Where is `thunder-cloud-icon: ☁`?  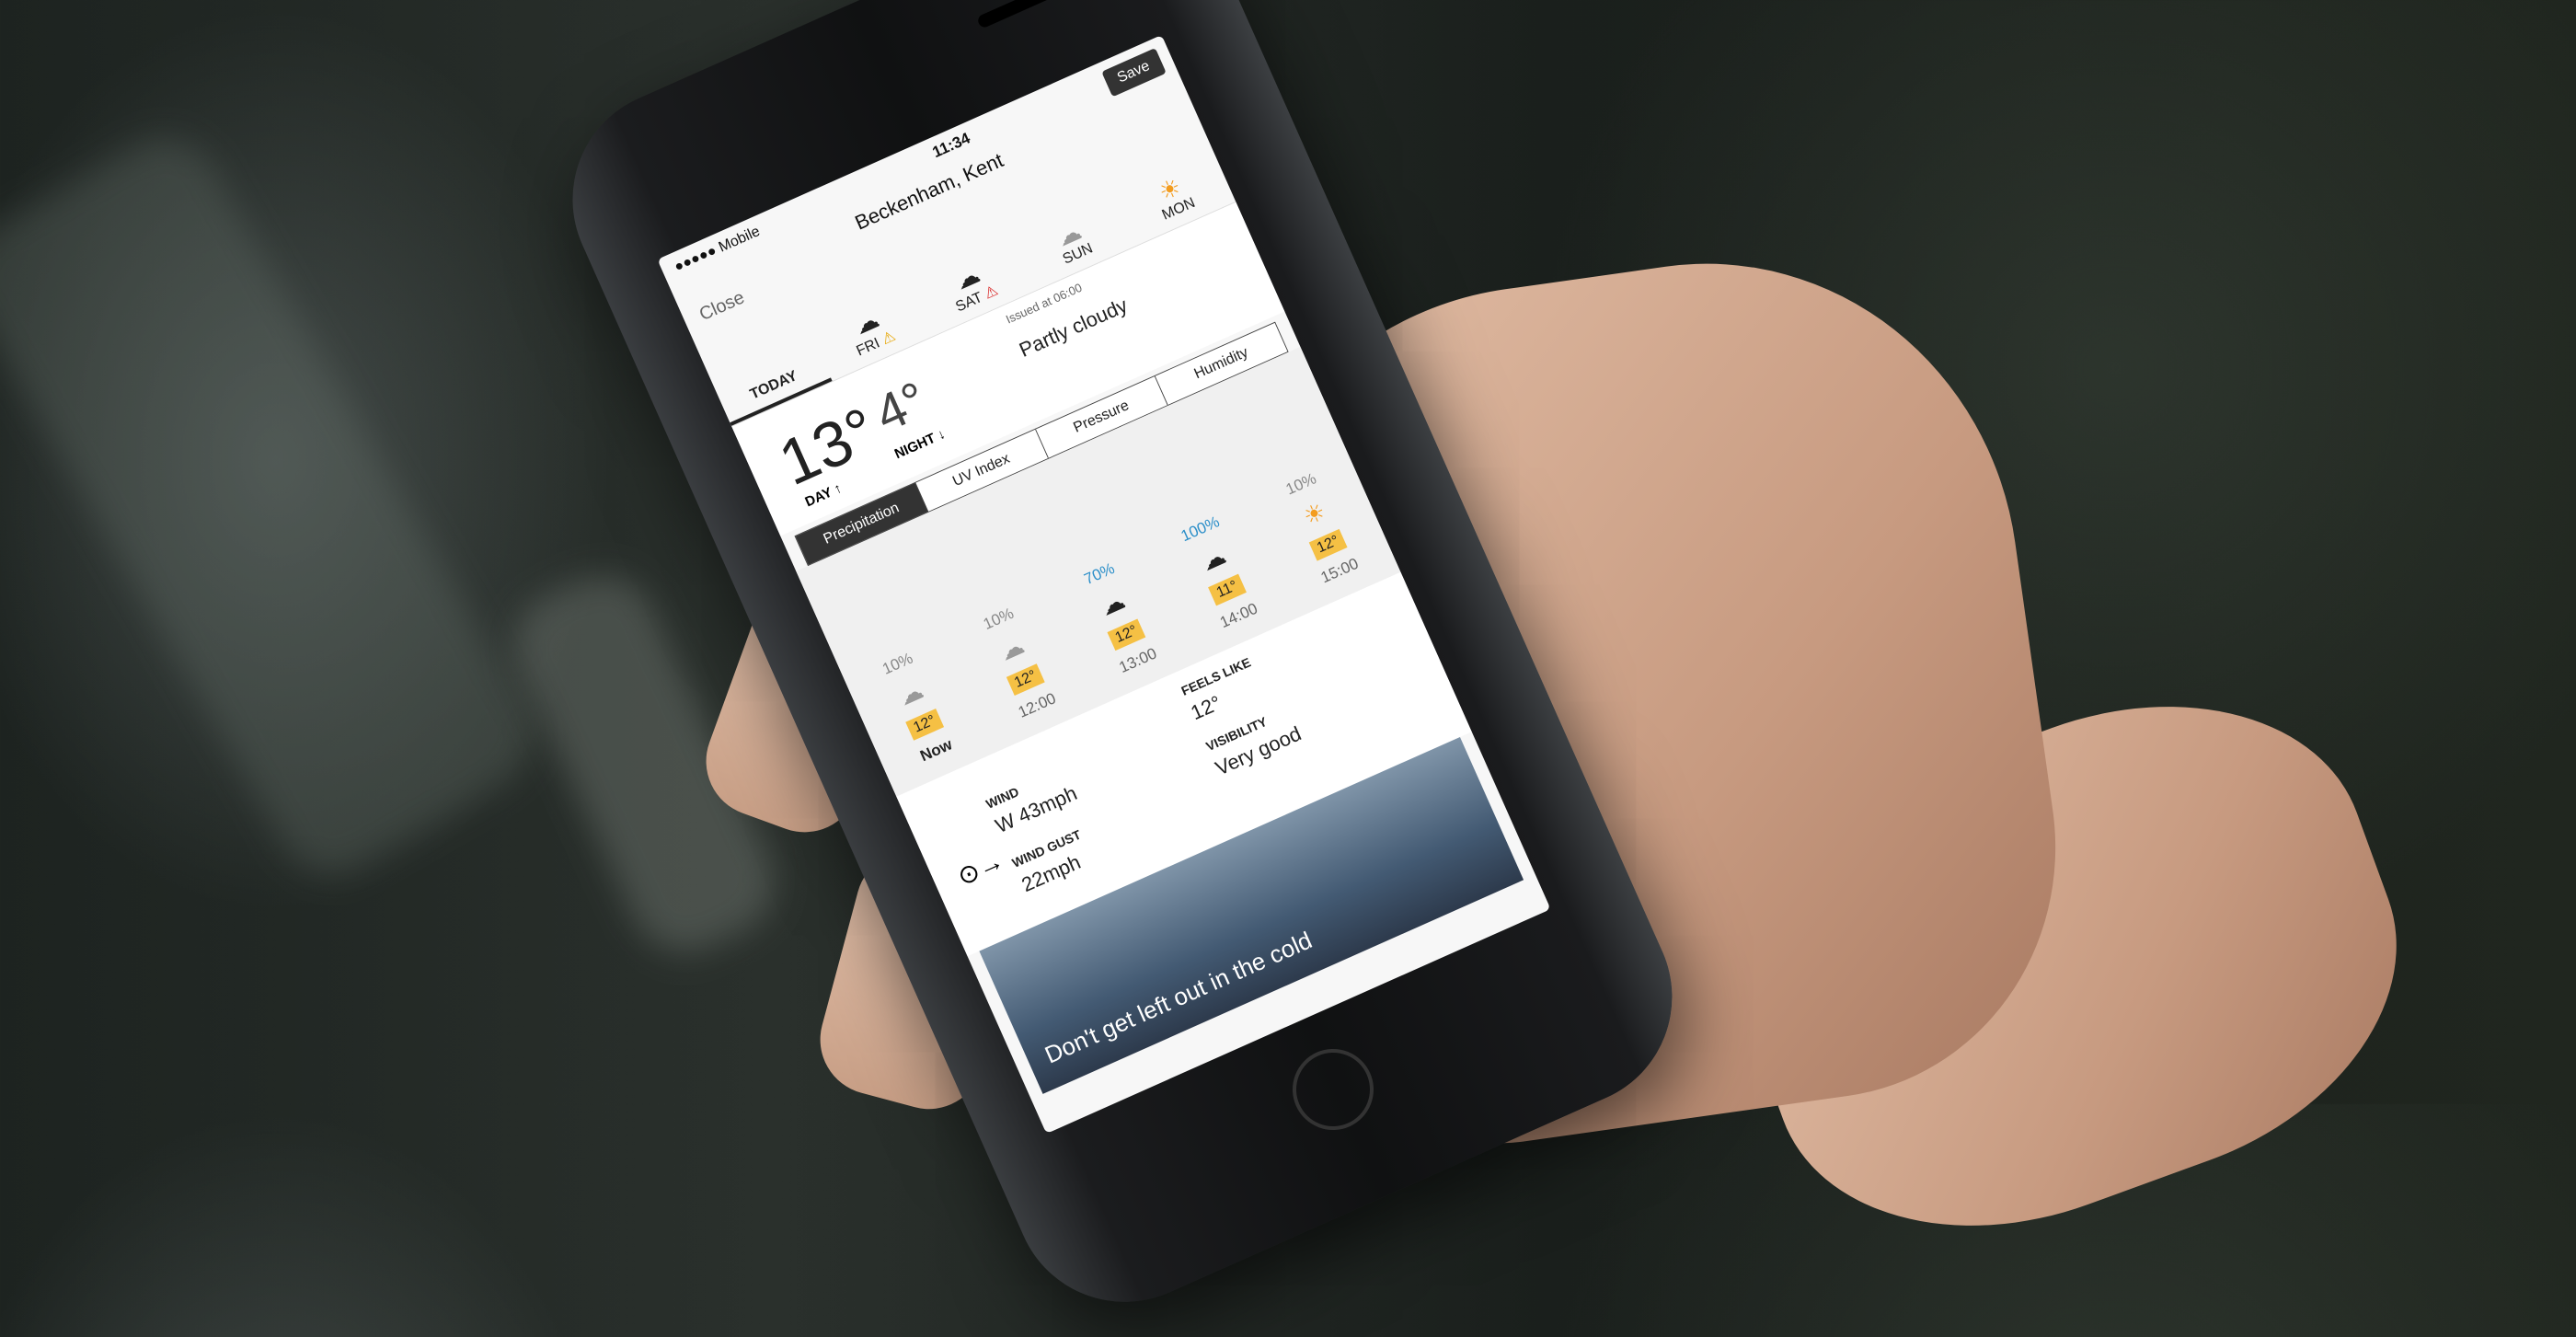 thunder-cloud-icon: ☁ is located at coordinates (1213, 559).